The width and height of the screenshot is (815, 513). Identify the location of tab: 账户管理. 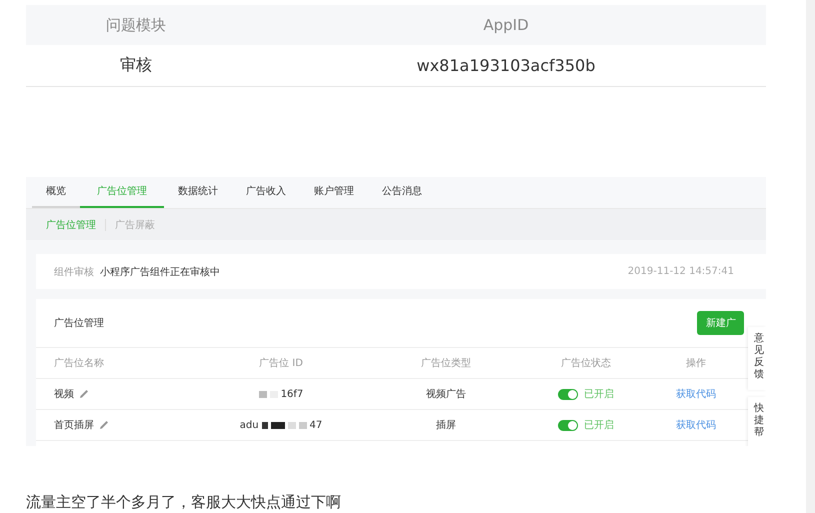
(334, 192).